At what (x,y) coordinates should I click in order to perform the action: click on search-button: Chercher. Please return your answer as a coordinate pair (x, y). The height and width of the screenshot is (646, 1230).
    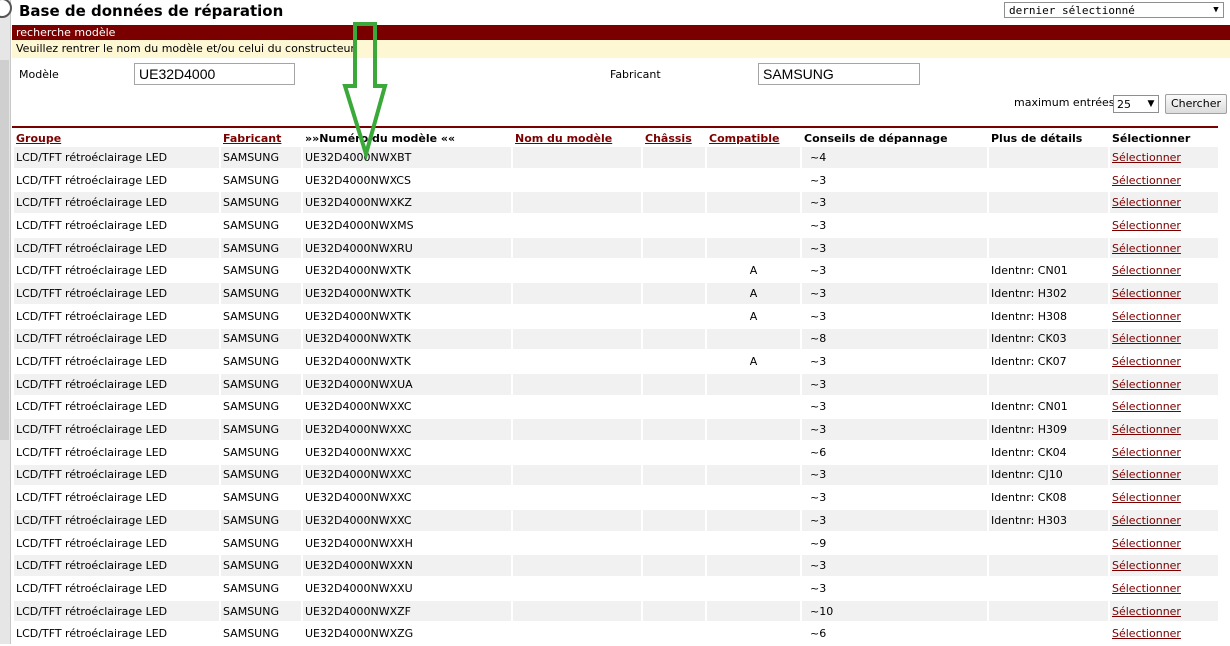
    Looking at the image, I should click on (1196, 104).